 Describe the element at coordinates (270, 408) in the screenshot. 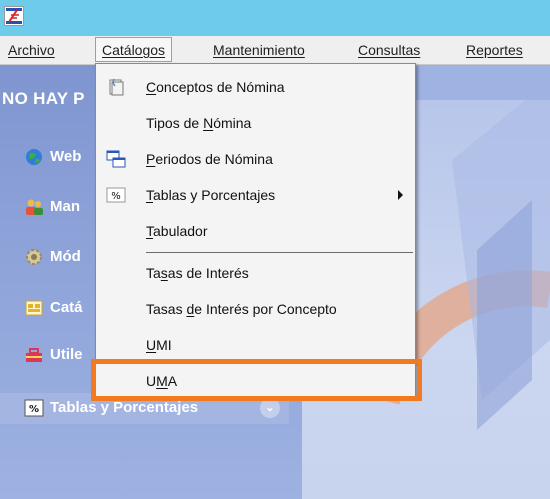

I see `chevron-down-icon: ⌄` at that location.